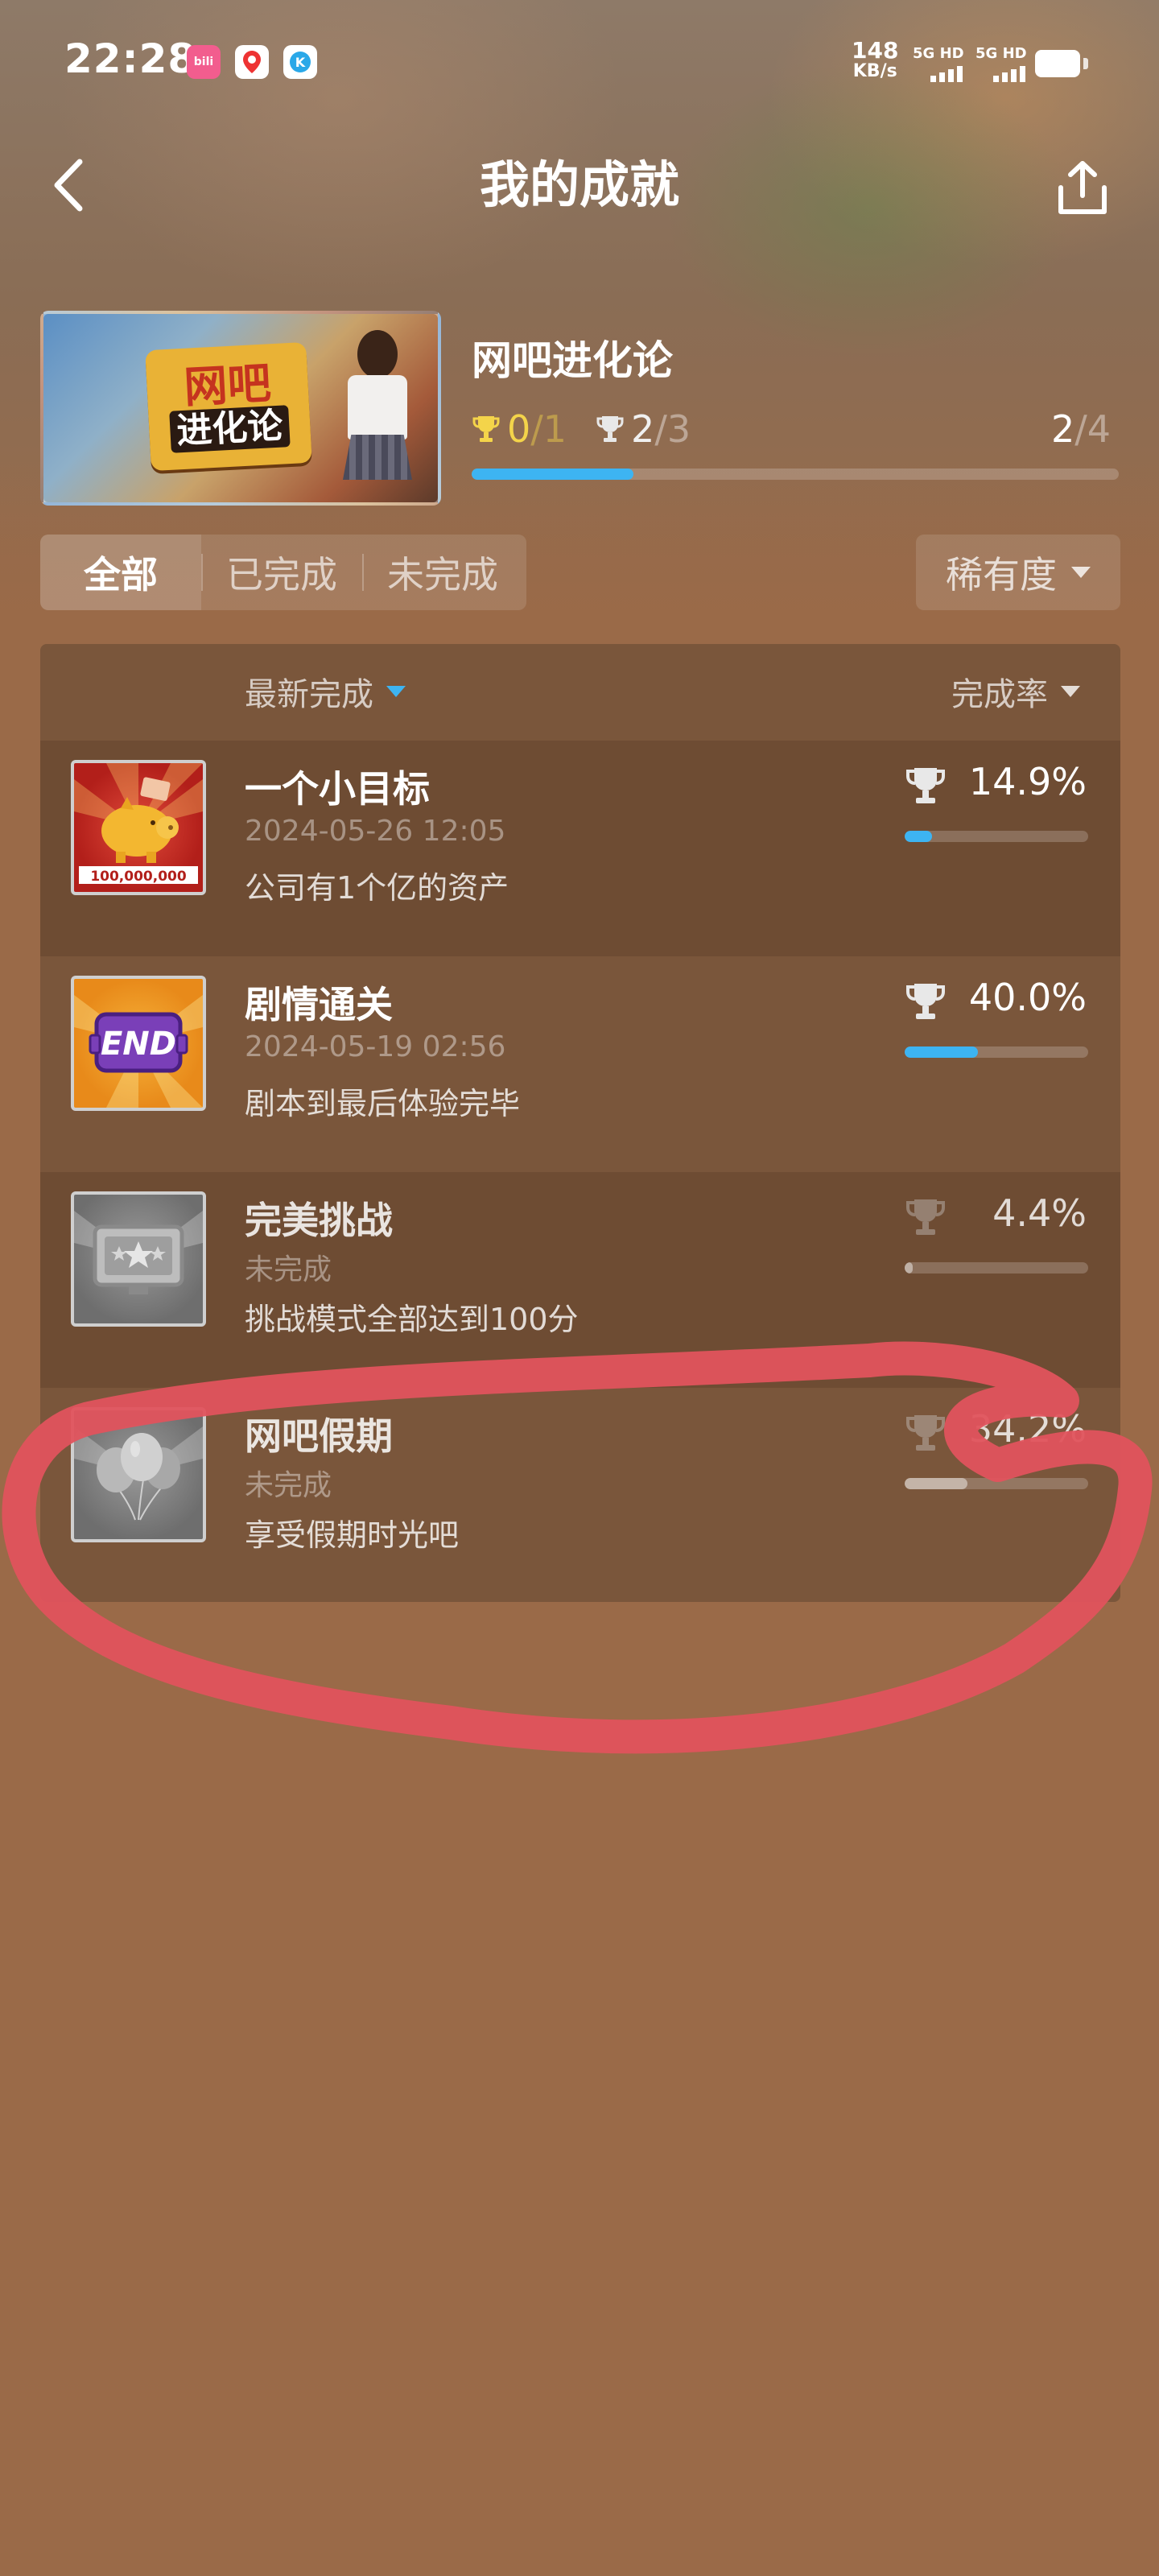 This screenshot has height=2576, width=1159. I want to click on chevron-left-icon, so click(68, 185).